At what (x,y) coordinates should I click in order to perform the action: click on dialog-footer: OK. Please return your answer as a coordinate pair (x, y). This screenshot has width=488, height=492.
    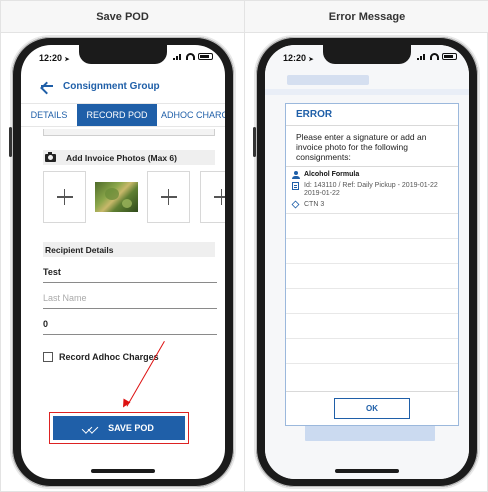
    Looking at the image, I should click on (372, 408).